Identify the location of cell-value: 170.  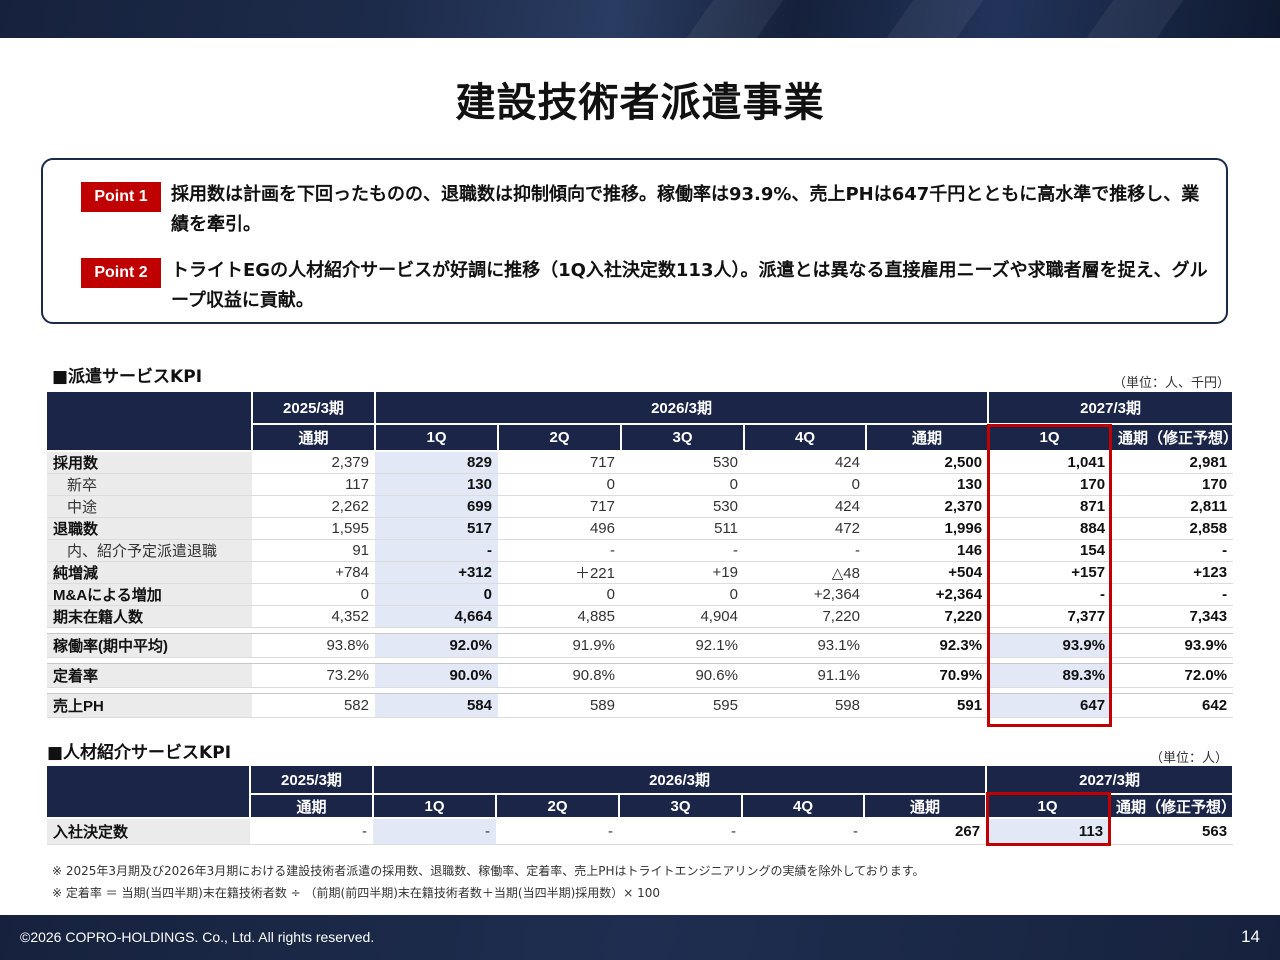
(1050, 484).